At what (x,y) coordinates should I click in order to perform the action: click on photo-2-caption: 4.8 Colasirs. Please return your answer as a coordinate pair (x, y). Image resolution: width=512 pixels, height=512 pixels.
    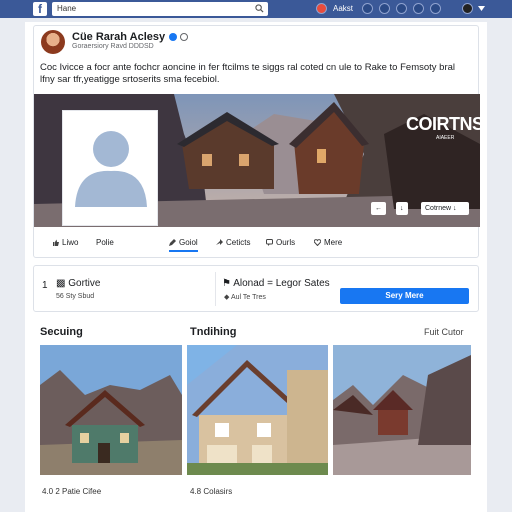
    Looking at the image, I should click on (211, 491).